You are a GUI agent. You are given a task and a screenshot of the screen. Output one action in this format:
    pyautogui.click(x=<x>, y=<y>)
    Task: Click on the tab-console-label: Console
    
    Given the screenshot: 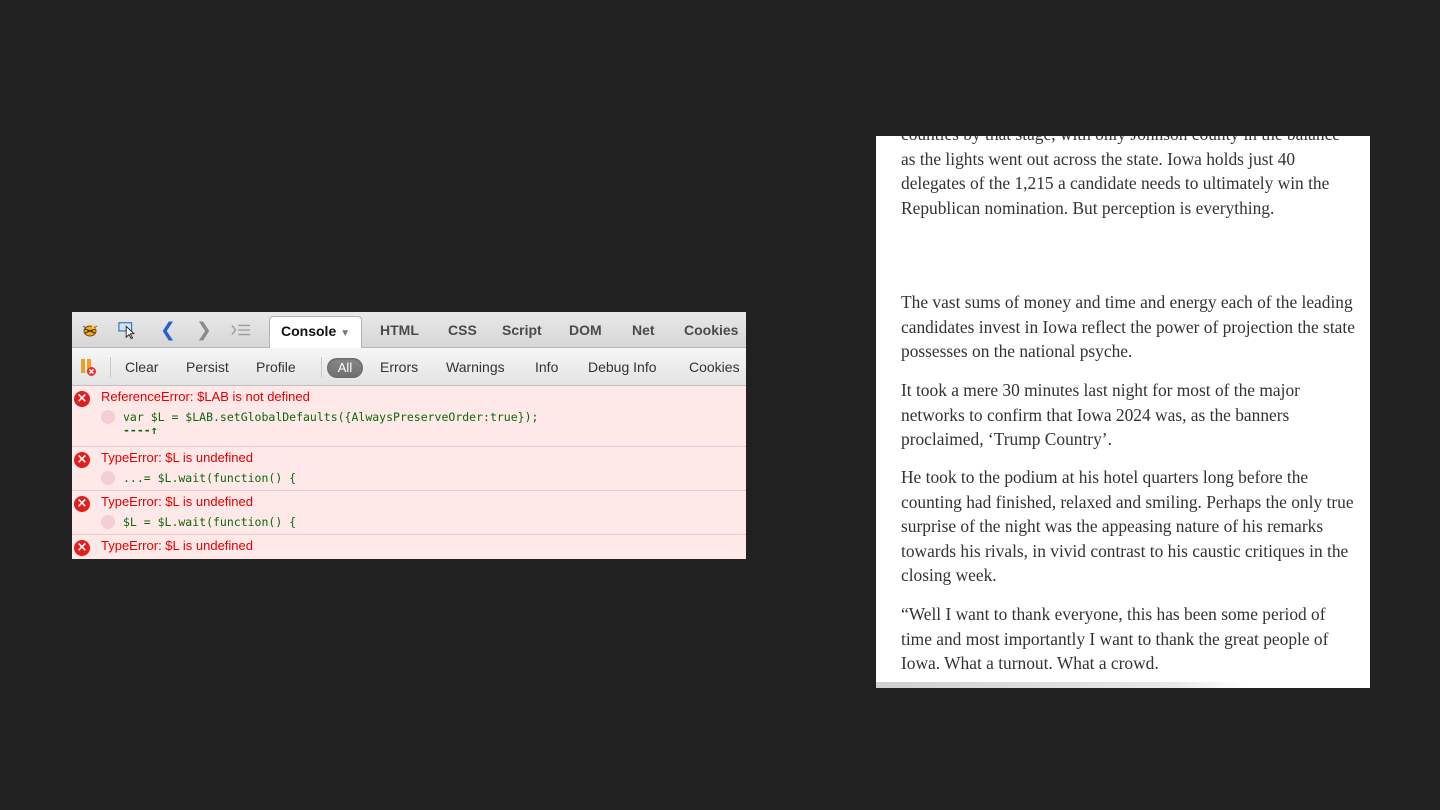 What is the action you would take?
    pyautogui.click(x=309, y=331)
    